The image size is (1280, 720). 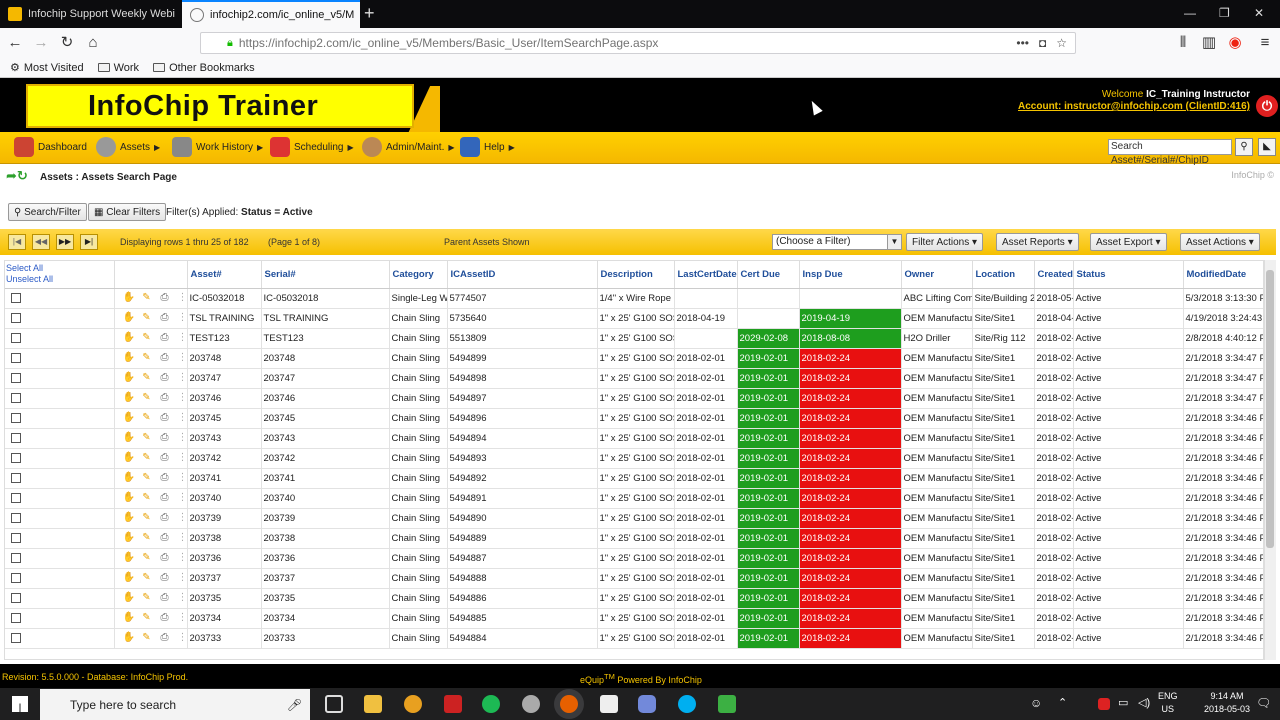 What do you see at coordinates (487, 147) in the screenshot?
I see `menu-help: Help ▶` at bounding box center [487, 147].